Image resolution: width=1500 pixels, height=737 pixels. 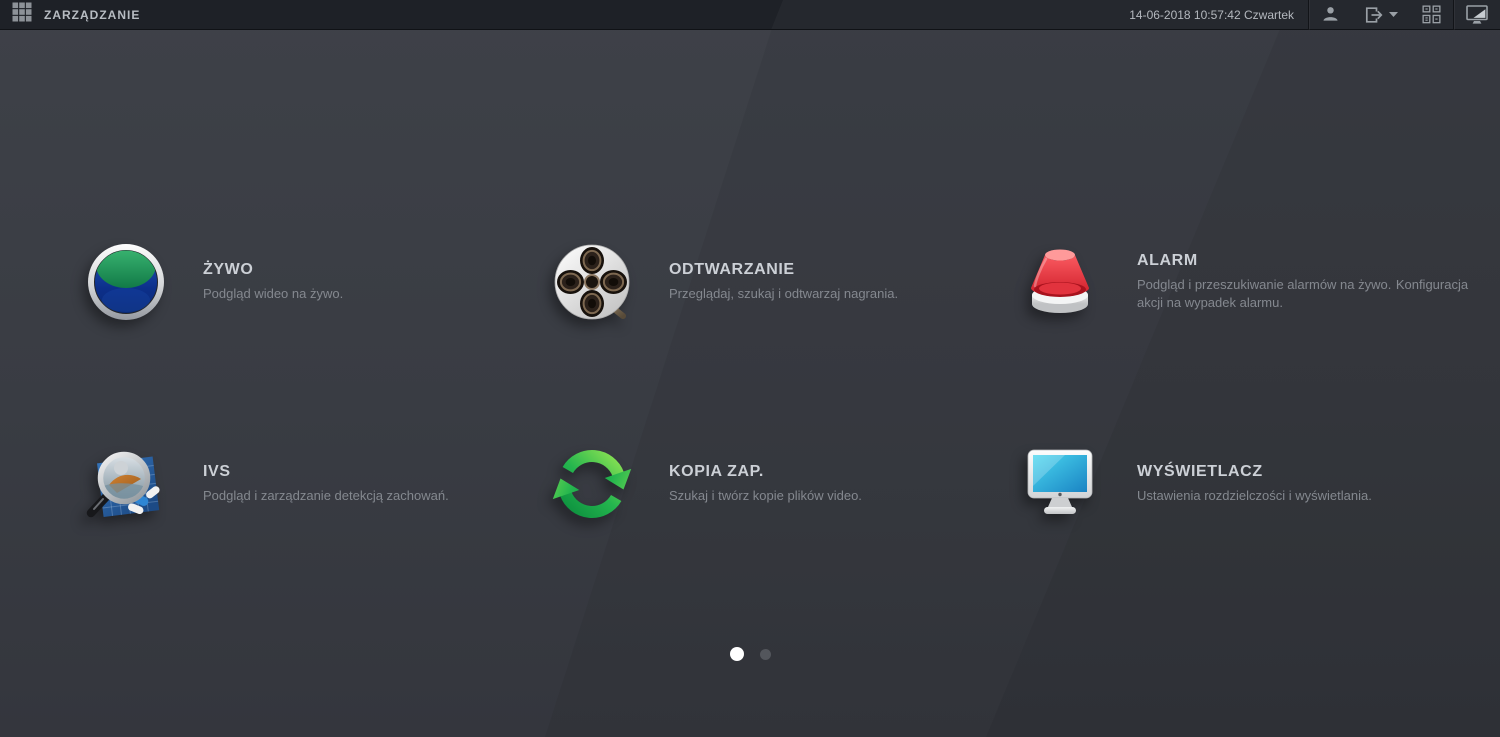 What do you see at coordinates (592, 282) in the screenshot?
I see `film-reel-icon` at bounding box center [592, 282].